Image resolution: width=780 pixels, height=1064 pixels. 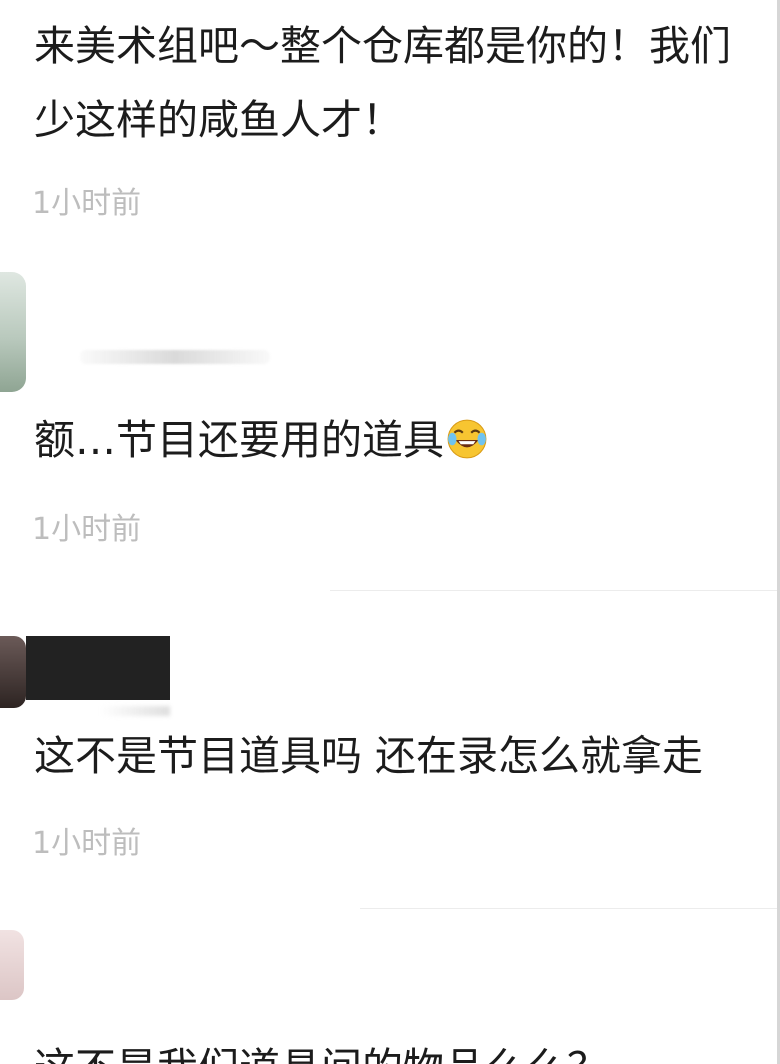 What do you see at coordinates (239, 440) in the screenshot?
I see `comment-text-content: 额…节目还要用的道具` at bounding box center [239, 440].